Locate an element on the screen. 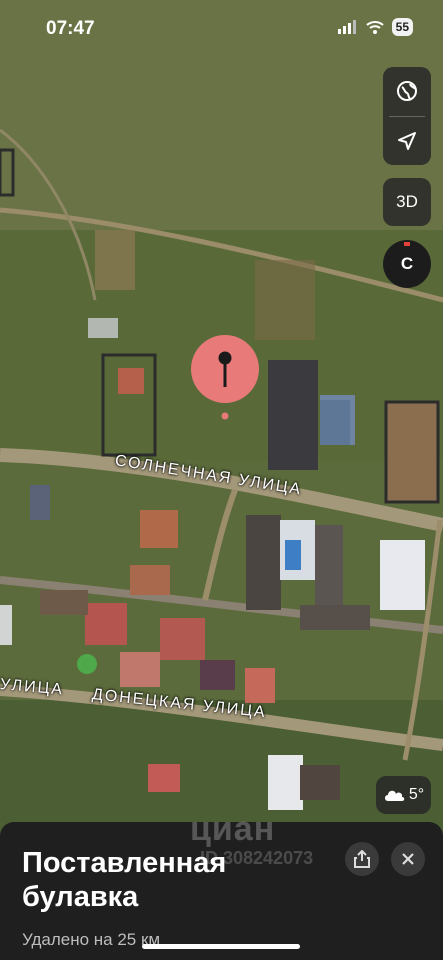  share-button is located at coordinates (362, 859).